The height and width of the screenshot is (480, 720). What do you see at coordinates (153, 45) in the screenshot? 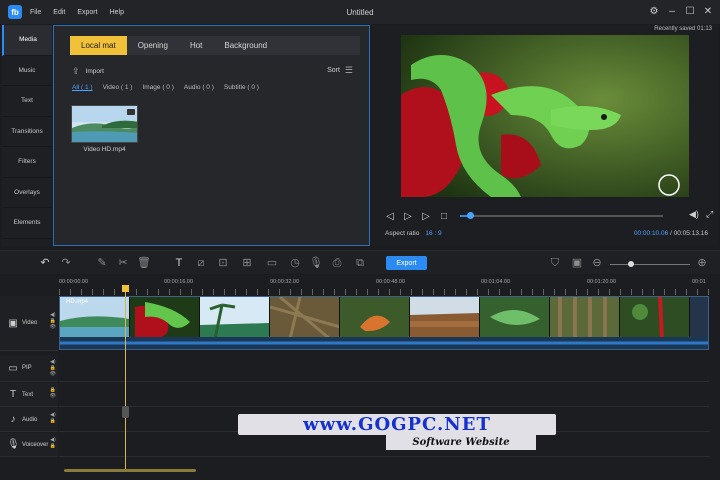
I see `tab-opening: Opening` at bounding box center [153, 45].